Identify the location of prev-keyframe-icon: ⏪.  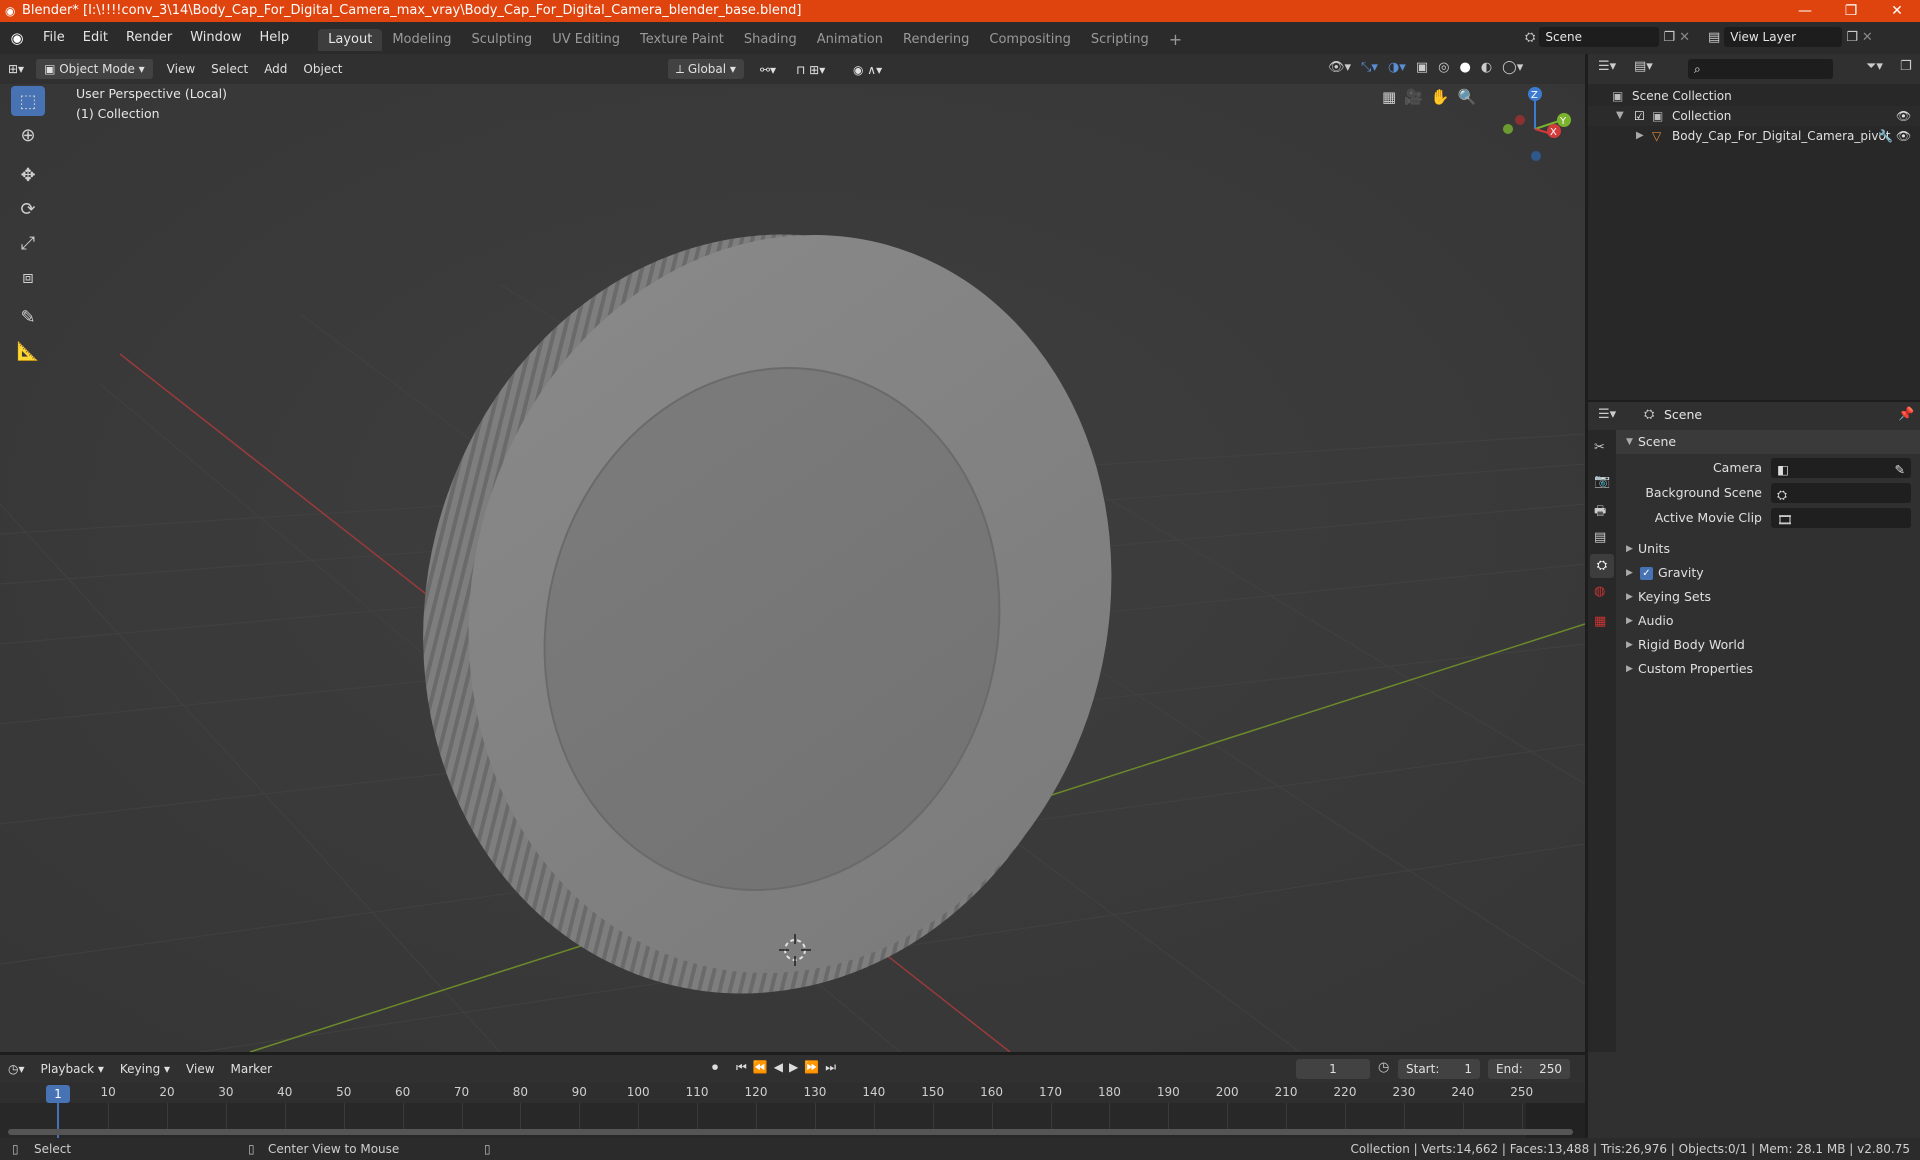
(760, 1067).